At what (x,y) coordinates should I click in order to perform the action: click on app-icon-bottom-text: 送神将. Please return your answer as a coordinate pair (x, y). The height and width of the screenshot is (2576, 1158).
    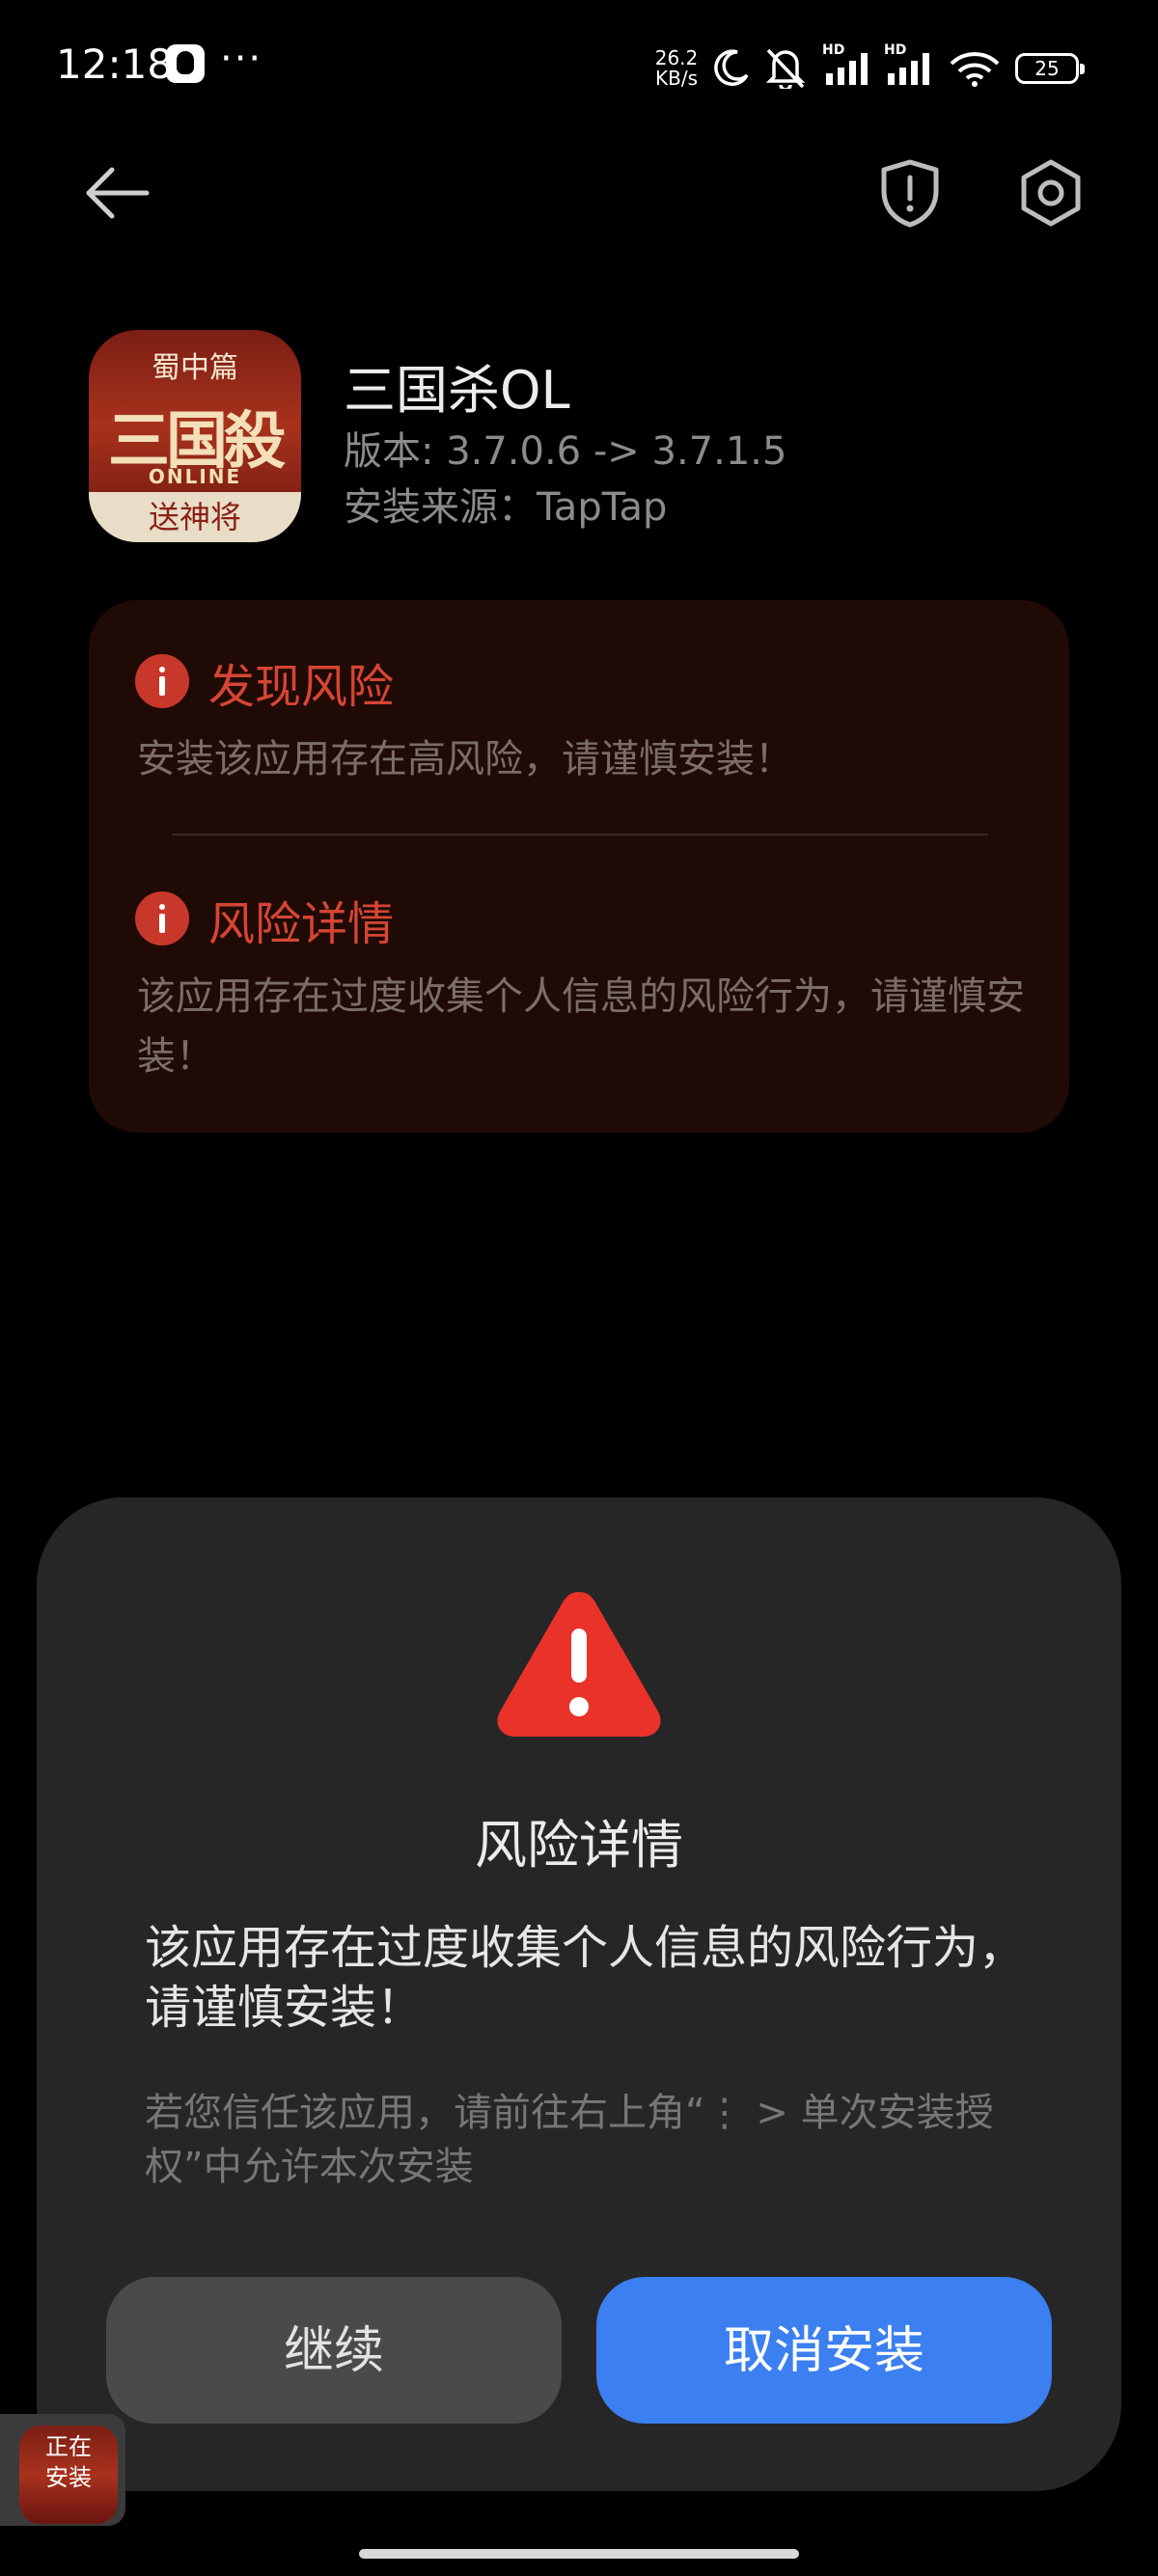
    Looking at the image, I should click on (195, 517).